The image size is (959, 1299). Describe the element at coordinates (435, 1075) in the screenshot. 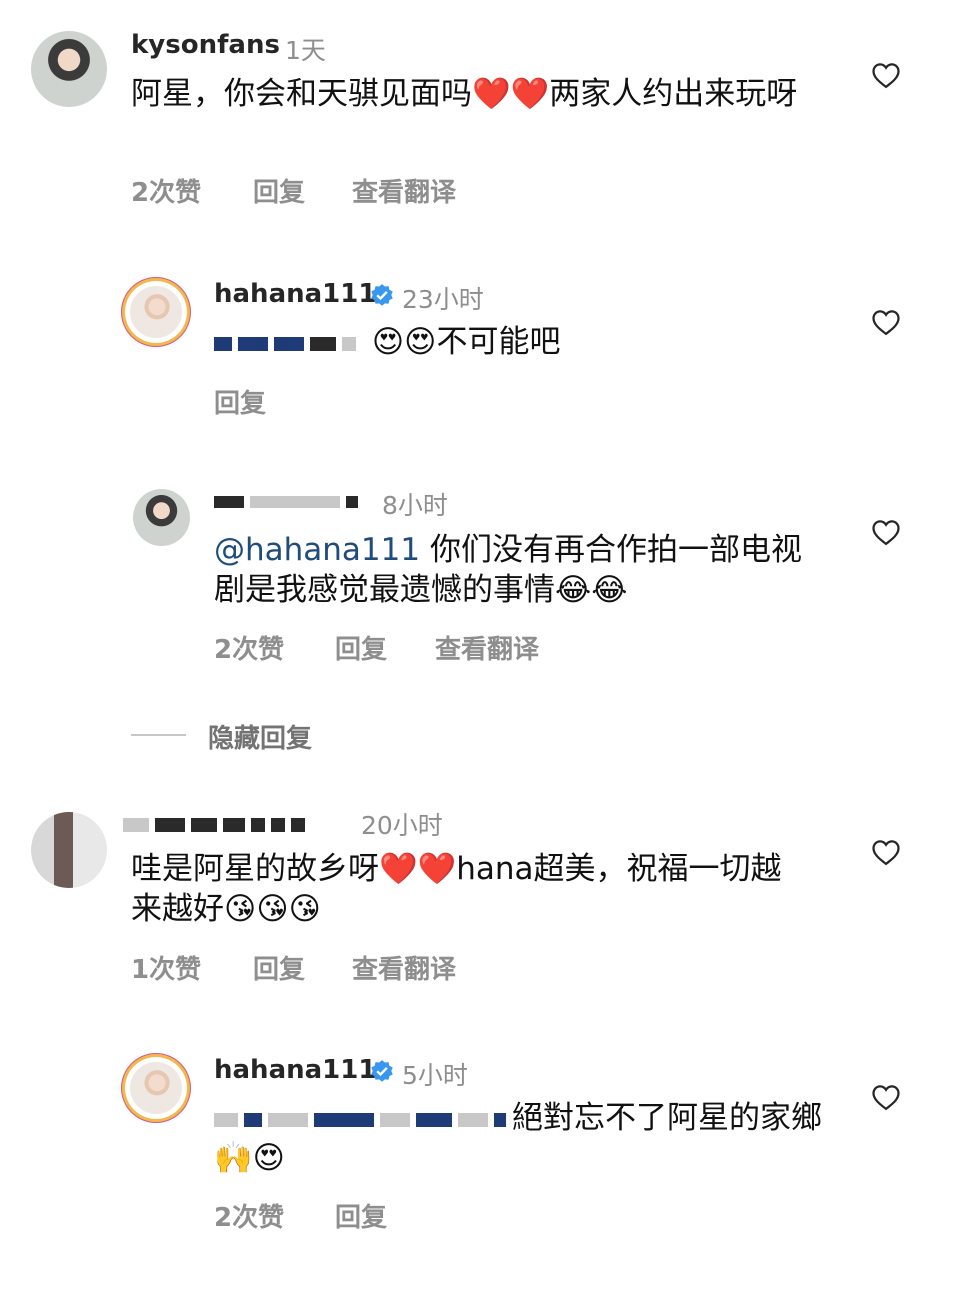

I see `comment-time: 5小时` at that location.